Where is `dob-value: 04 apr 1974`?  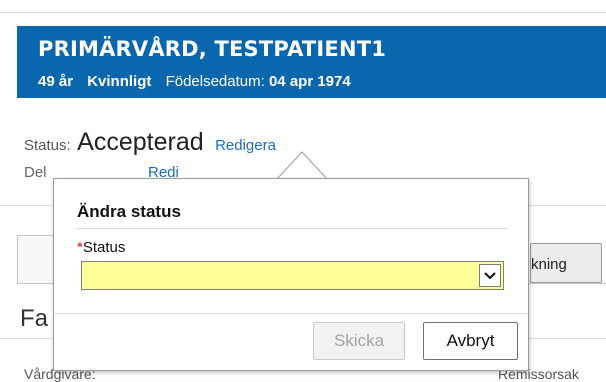
dob-value: 04 apr 1974 is located at coordinates (309, 81).